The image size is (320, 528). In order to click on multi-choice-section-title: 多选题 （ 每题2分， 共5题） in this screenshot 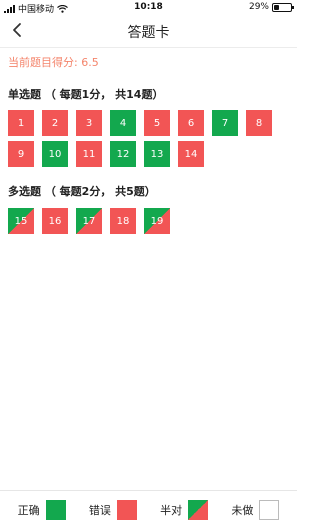, I will do `click(82, 191)`.